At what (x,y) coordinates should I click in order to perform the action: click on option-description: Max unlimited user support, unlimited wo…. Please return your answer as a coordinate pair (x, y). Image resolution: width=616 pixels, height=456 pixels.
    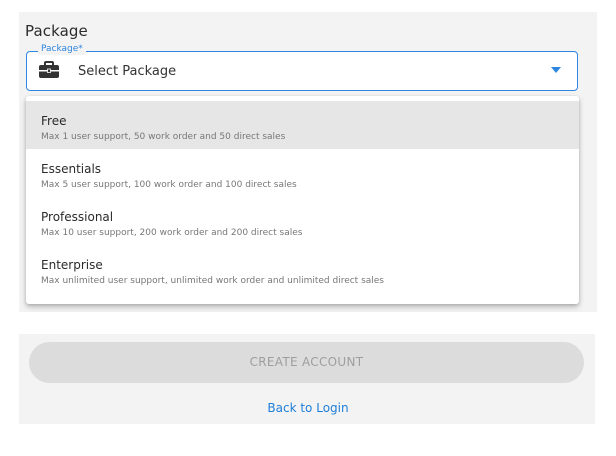
    Looking at the image, I should click on (212, 281).